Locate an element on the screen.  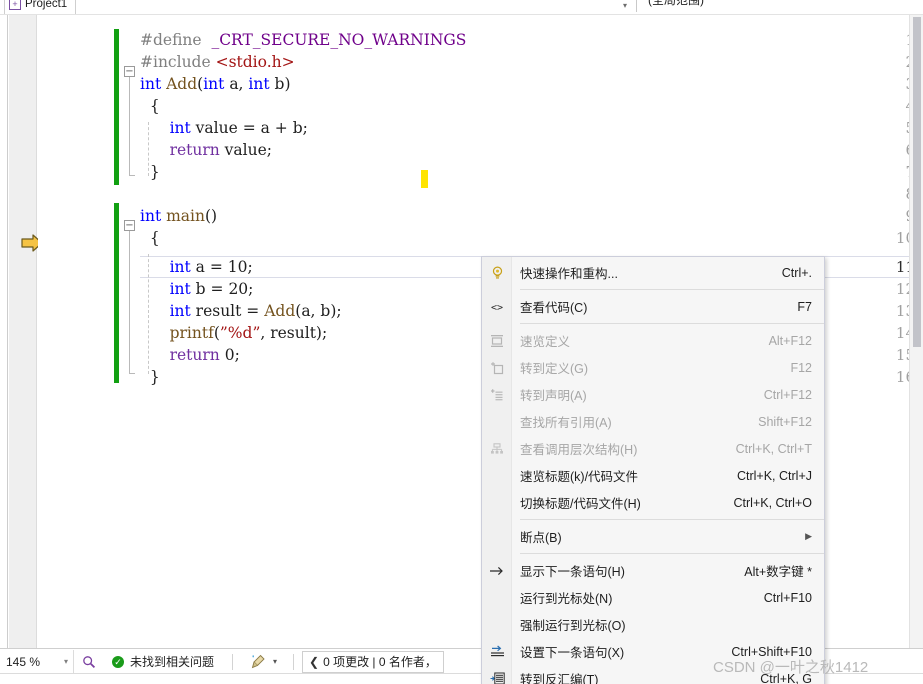
goto-declaration-icon is located at coordinates (497, 395).